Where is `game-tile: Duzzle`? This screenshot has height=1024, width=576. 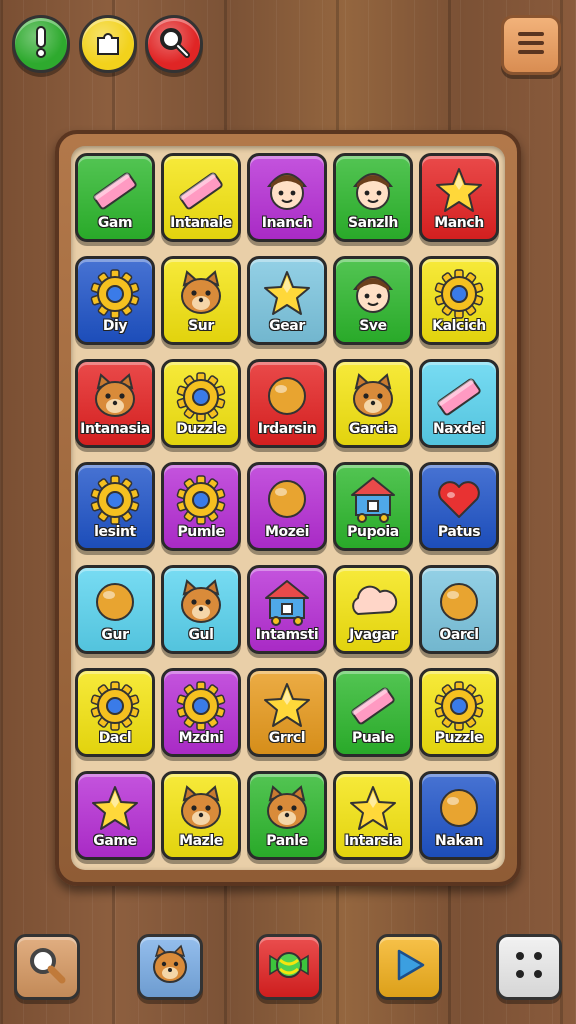
game-tile: Duzzle is located at coordinates (201, 403).